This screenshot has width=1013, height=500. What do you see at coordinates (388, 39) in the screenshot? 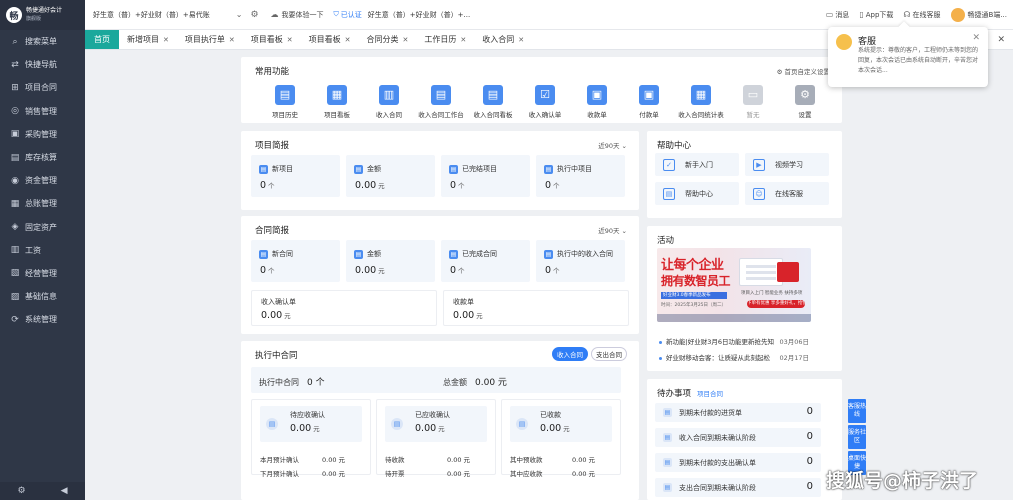
I see `tab: 合同分类 ✕` at bounding box center [388, 39].